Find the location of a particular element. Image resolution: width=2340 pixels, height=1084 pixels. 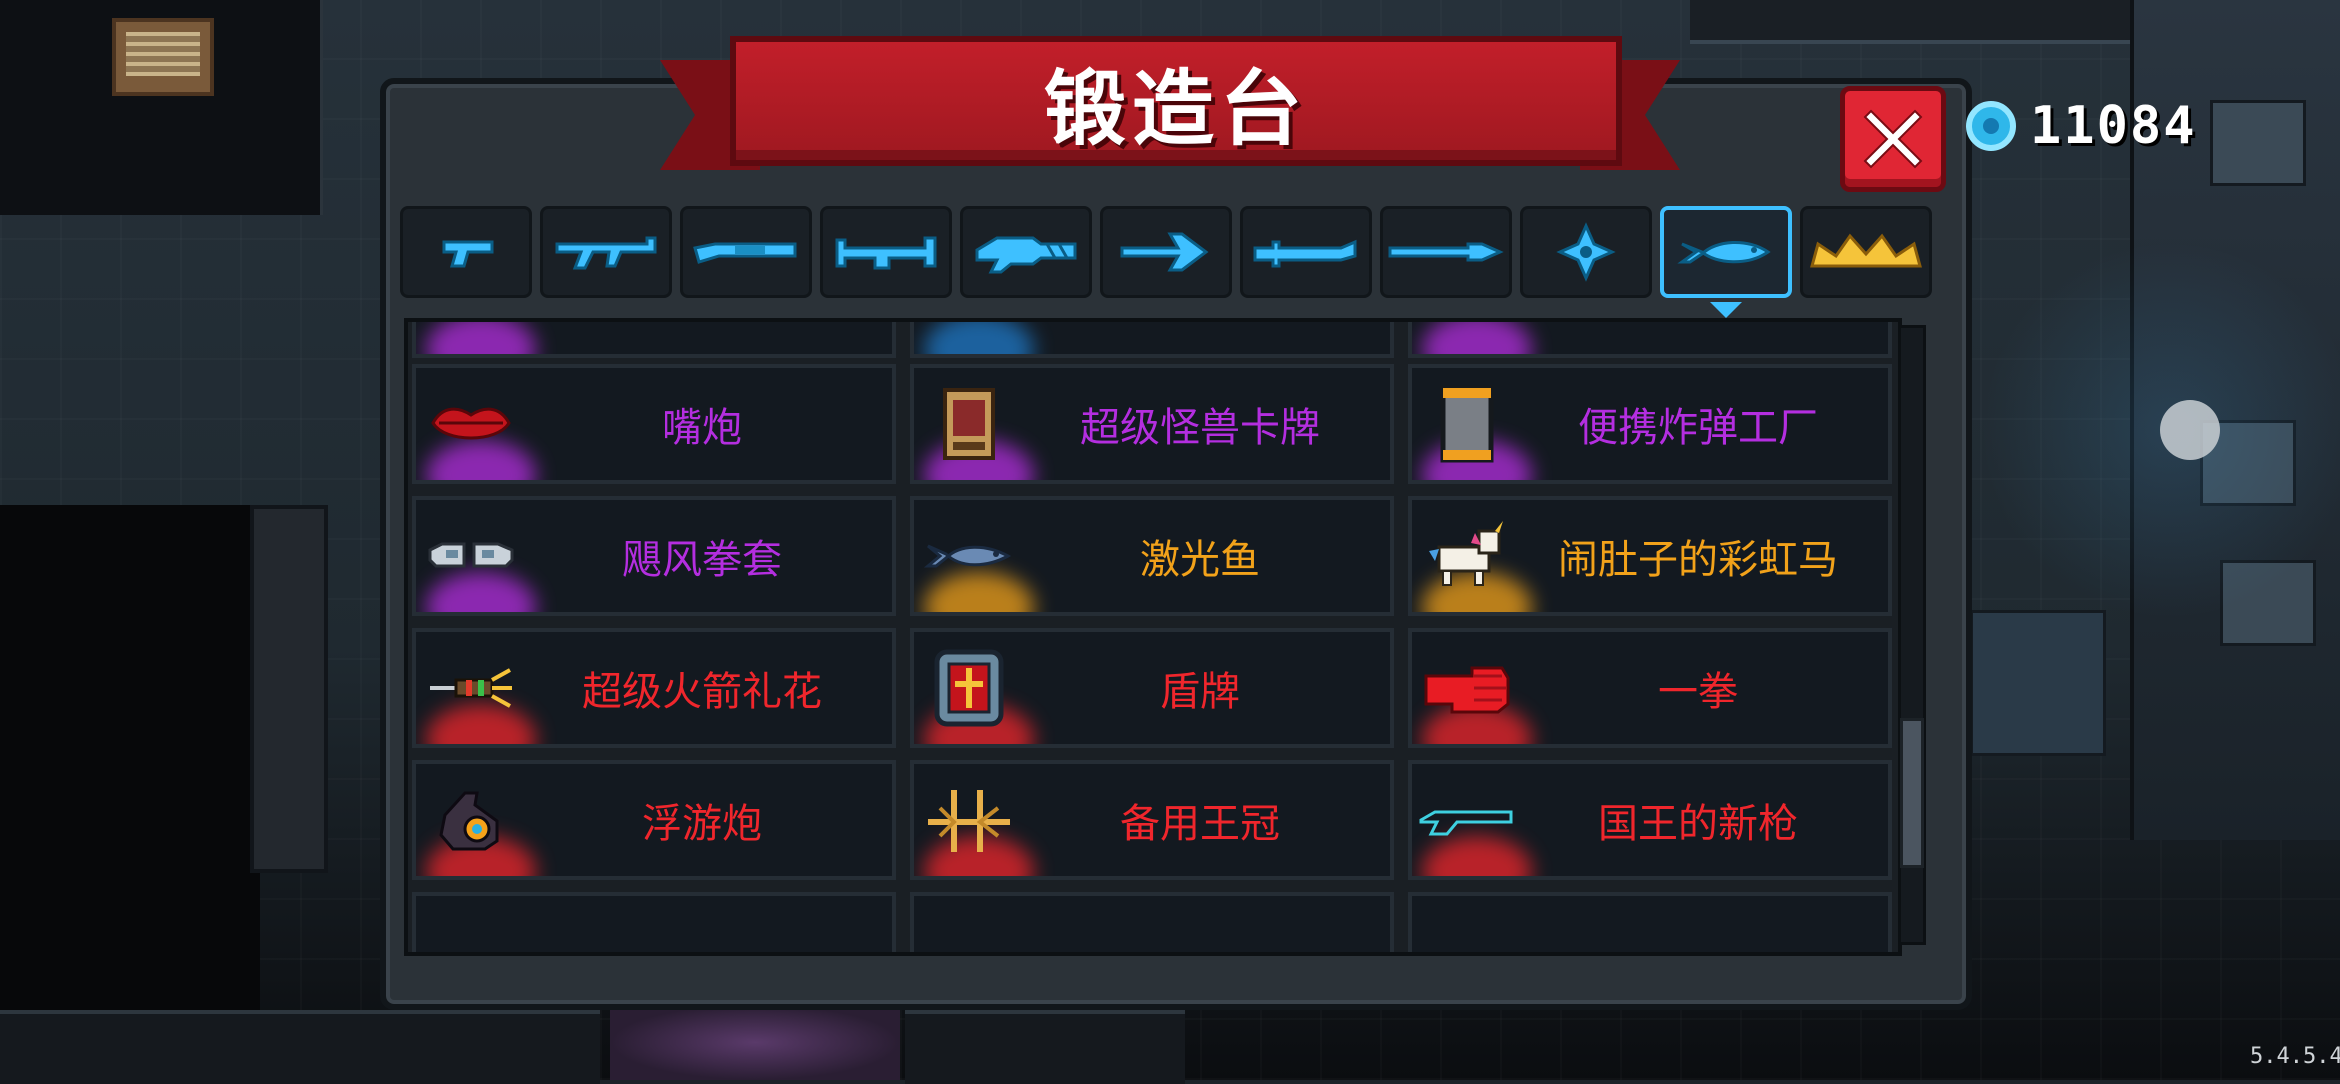

item-row: 超级火箭礼花 盾牌 一拳 is located at coordinates (1152, 691).